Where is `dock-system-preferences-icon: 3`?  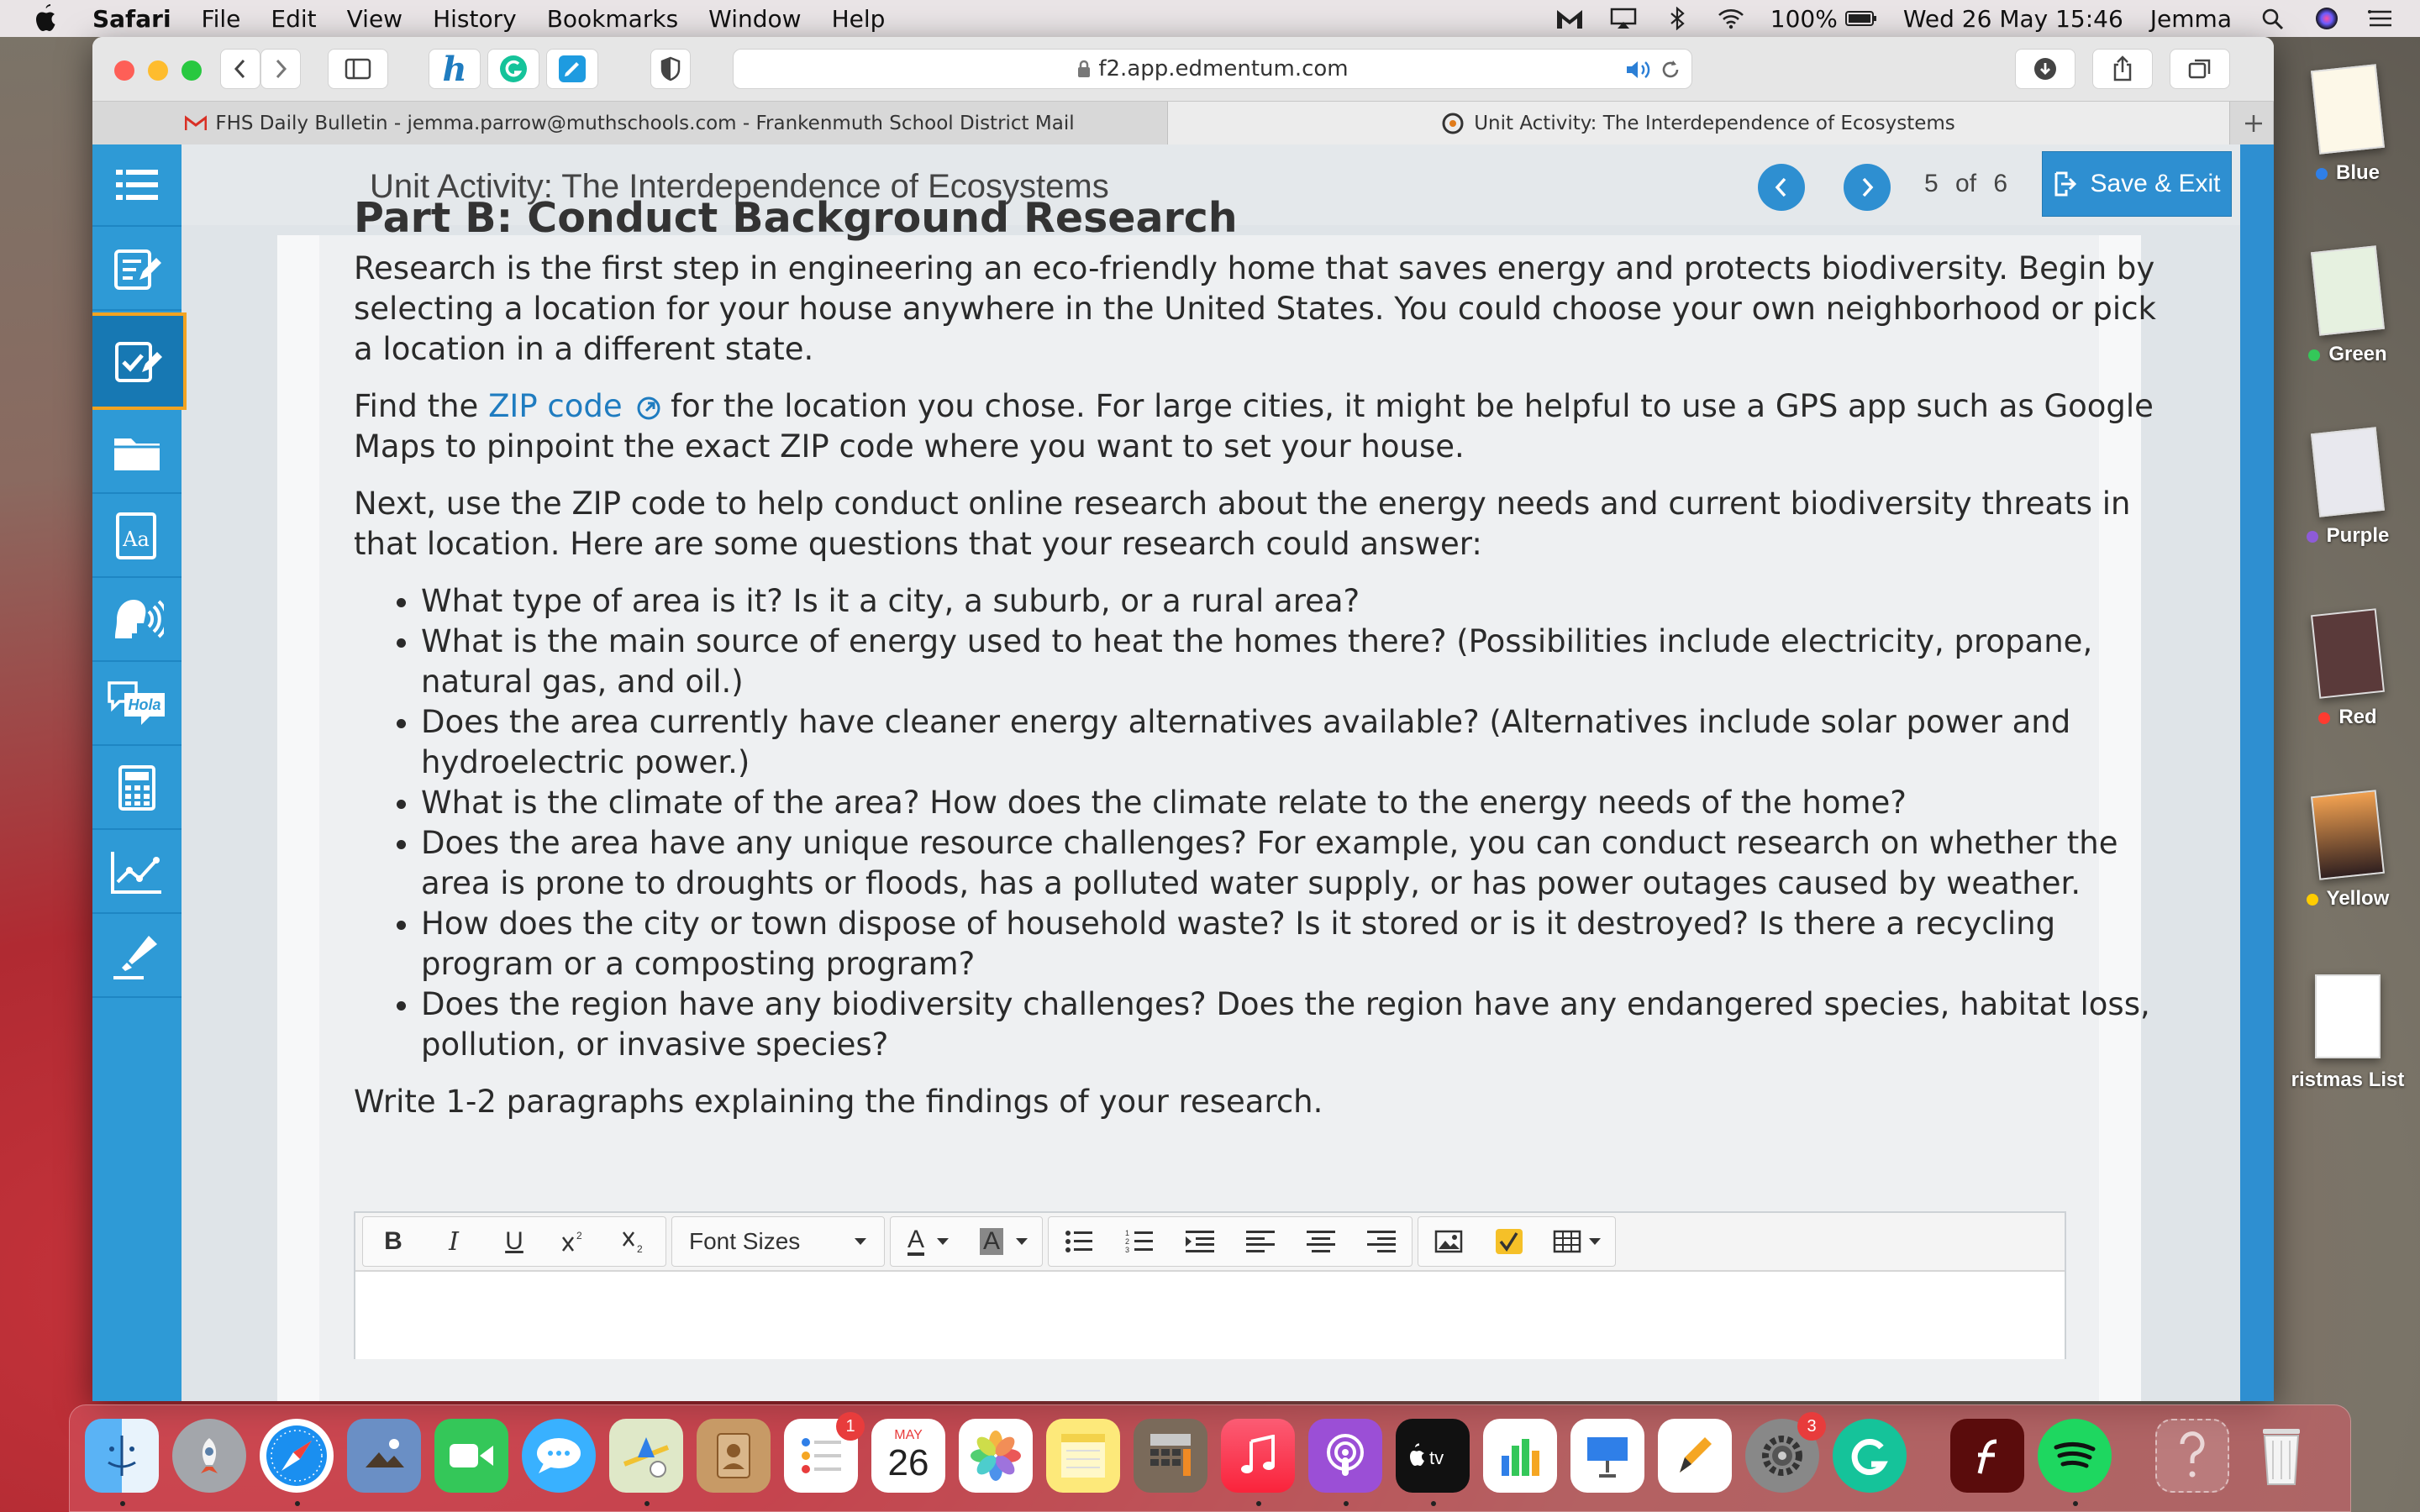 dock-system-preferences-icon: 3 is located at coordinates (1786, 1452).